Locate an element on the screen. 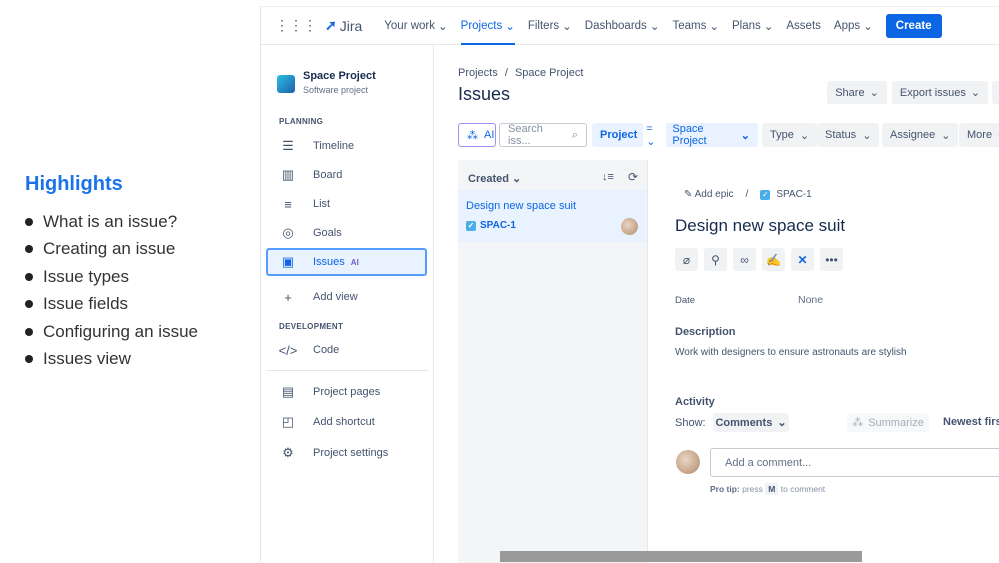 The height and width of the screenshot is (563, 999). show-label: Show: is located at coordinates (690, 423).